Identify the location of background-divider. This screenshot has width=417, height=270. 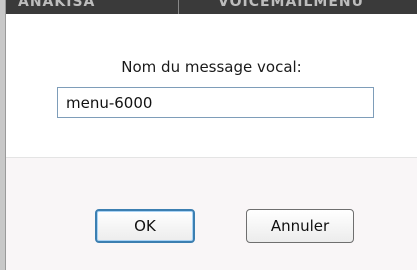
(178, 7).